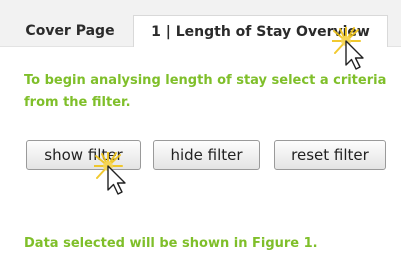  What do you see at coordinates (206, 155) in the screenshot?
I see `hide-filter-button: hide filter` at bounding box center [206, 155].